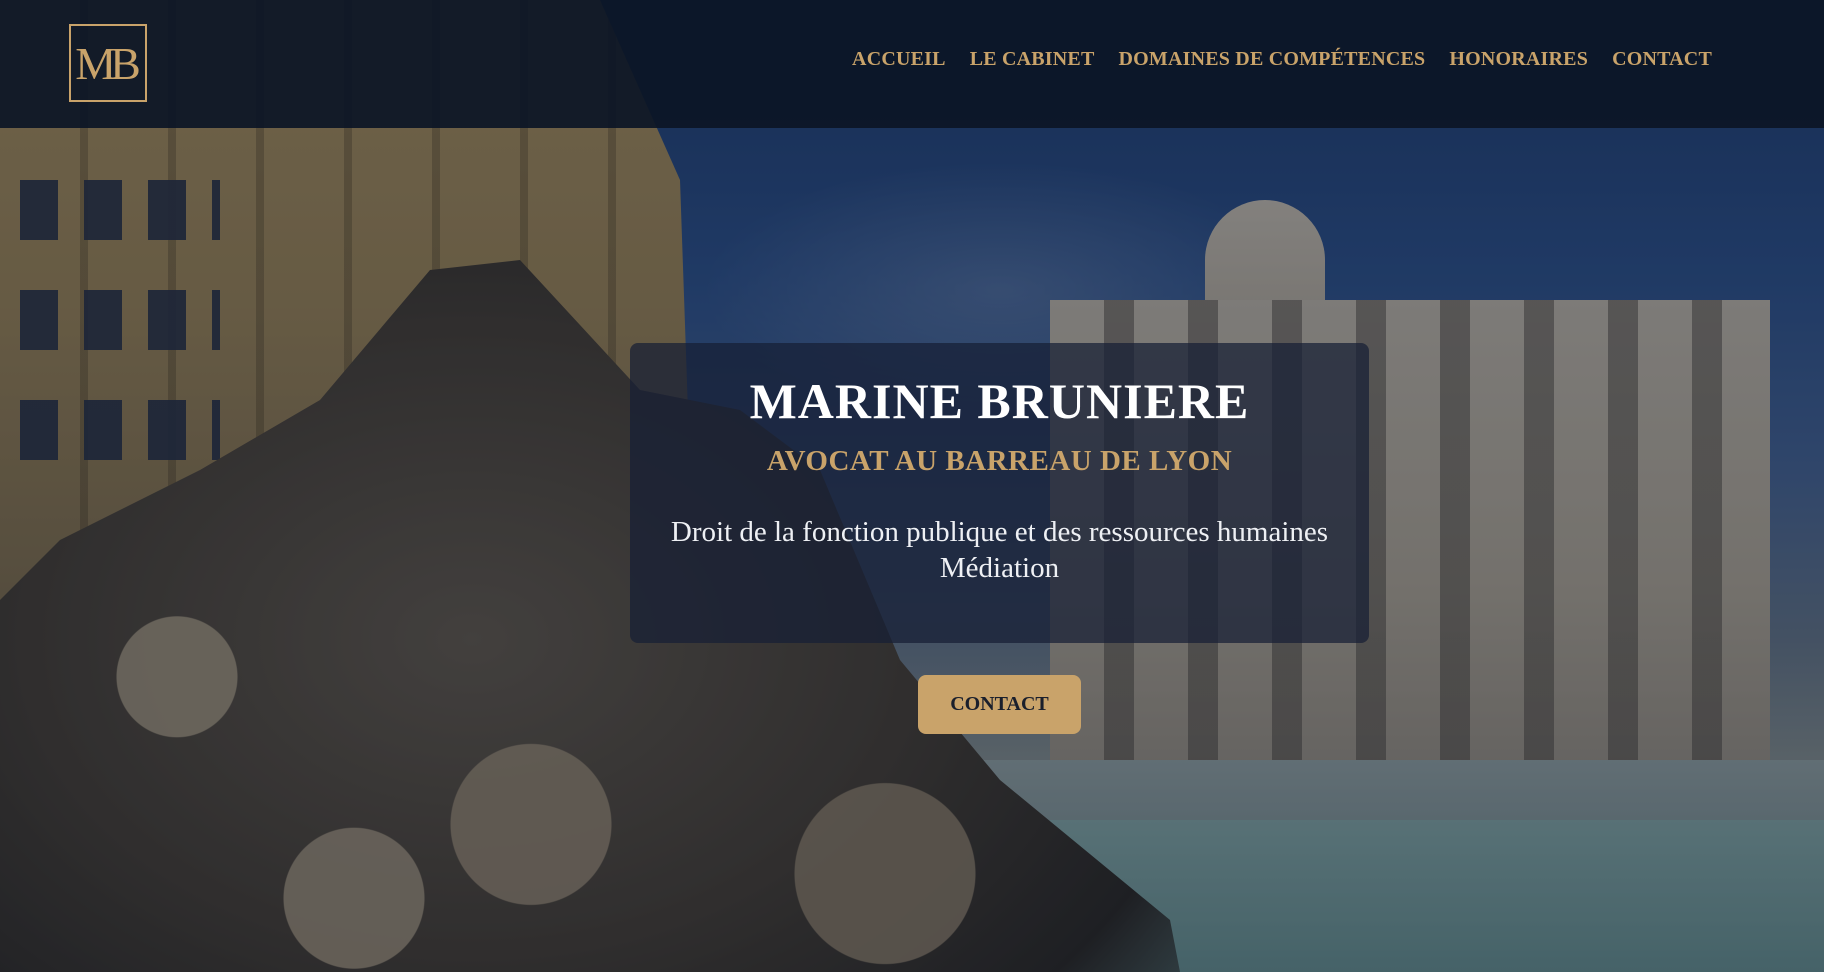  Describe the element at coordinates (1518, 59) in the screenshot. I see `nav-link-honoraires: HONORAIRES` at that location.